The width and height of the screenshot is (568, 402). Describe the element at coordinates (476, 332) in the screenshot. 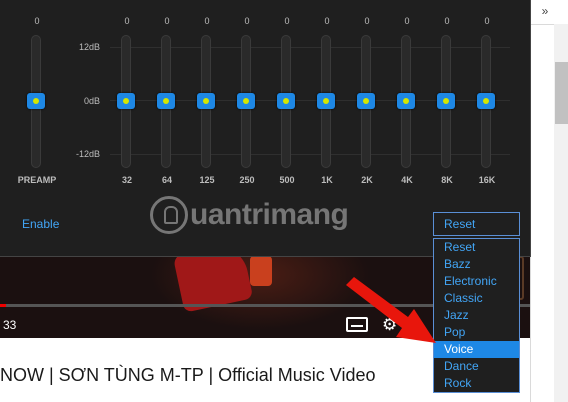

I see `preset-option: Pop` at that location.